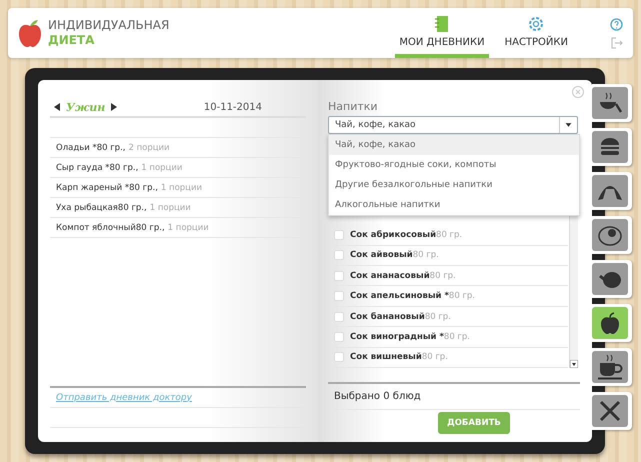 This screenshot has width=641, height=462. I want to click on food-item: Сок вишневый80 гр., so click(399, 357).